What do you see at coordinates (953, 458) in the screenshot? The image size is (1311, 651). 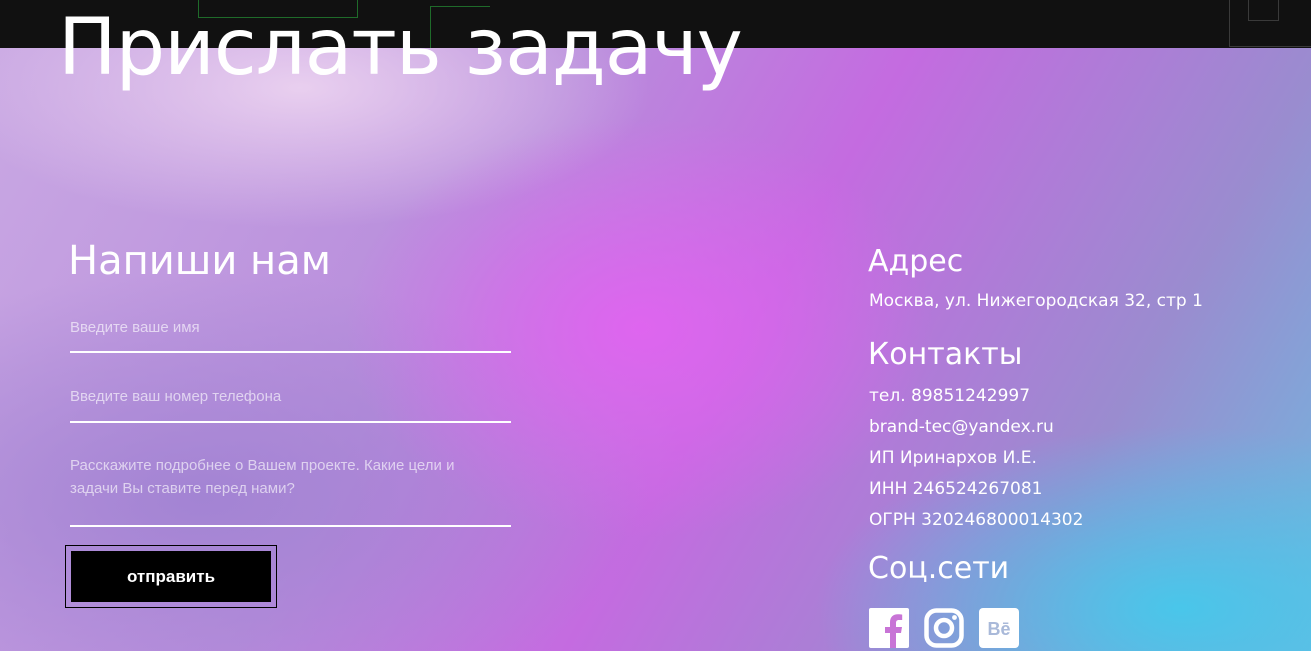 I see `contact-company: ИП Иринархов И.Е.` at bounding box center [953, 458].